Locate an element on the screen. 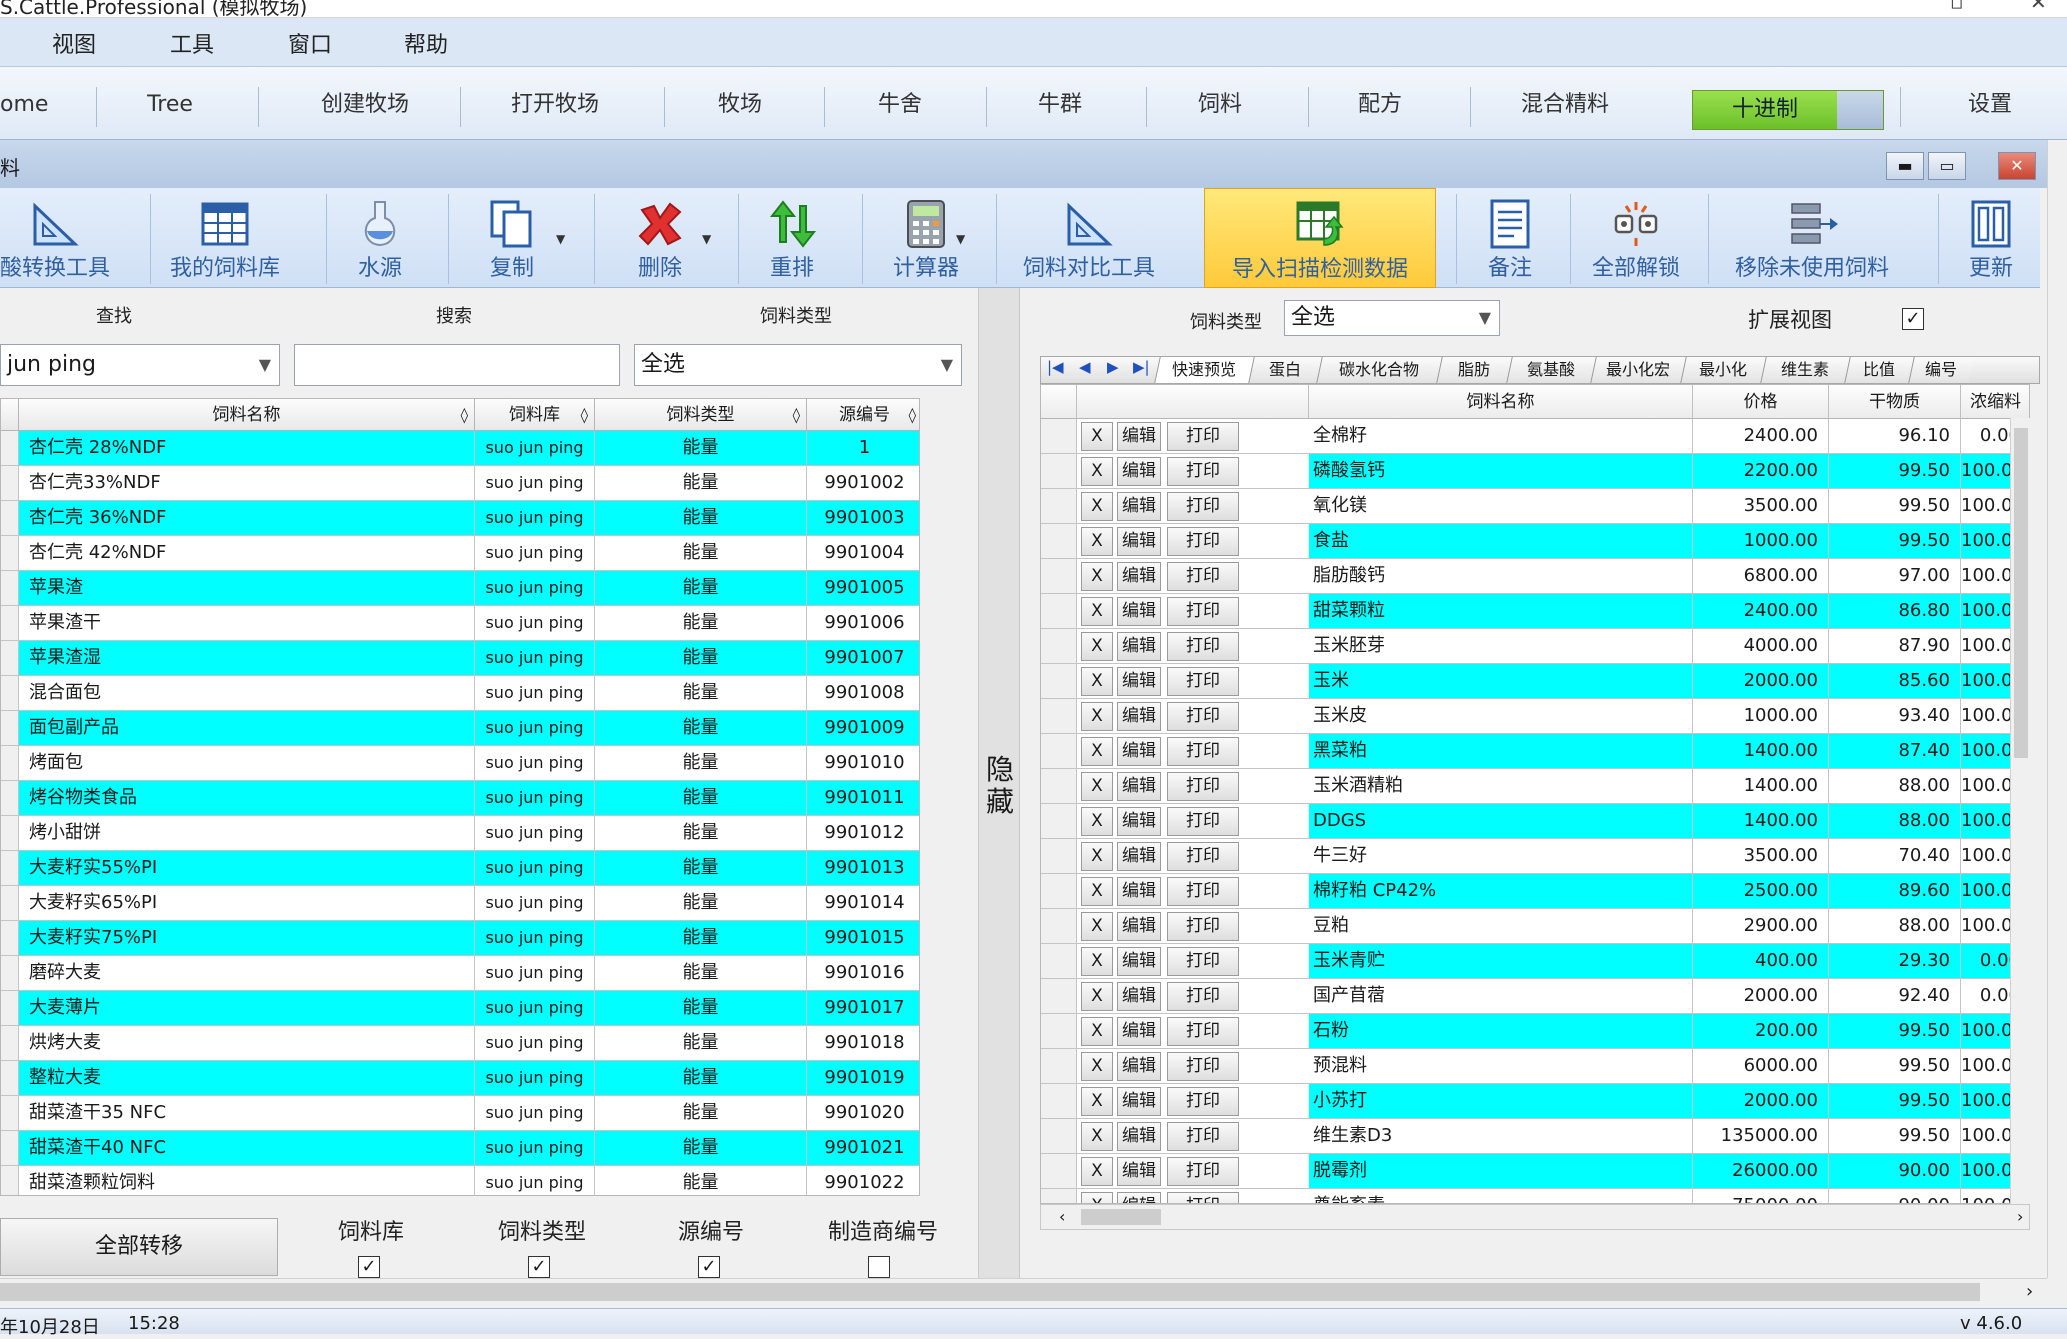 Image resolution: width=2067 pixels, height=1339 pixels. table-row: X 编辑 打印 小苏打 2000.00 99.50 100.00 is located at coordinates (1535, 1101).